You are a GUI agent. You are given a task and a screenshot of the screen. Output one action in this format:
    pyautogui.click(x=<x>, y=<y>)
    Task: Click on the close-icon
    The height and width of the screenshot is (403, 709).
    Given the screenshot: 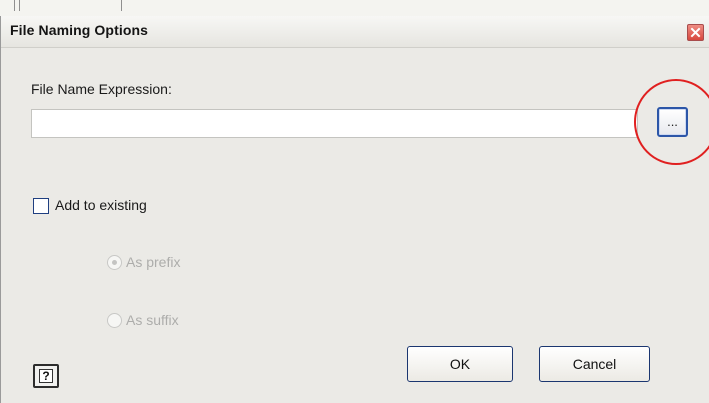 What is the action you would take?
    pyautogui.click(x=695, y=32)
    